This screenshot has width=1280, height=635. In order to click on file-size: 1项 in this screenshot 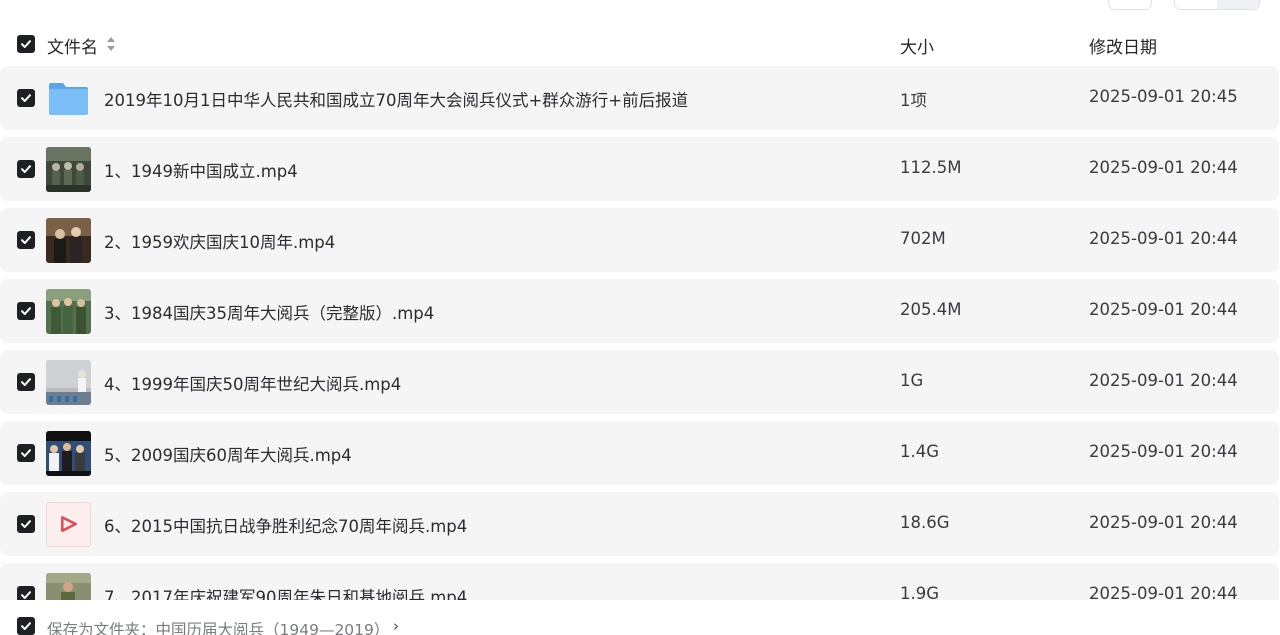, I will do `click(913, 100)`.